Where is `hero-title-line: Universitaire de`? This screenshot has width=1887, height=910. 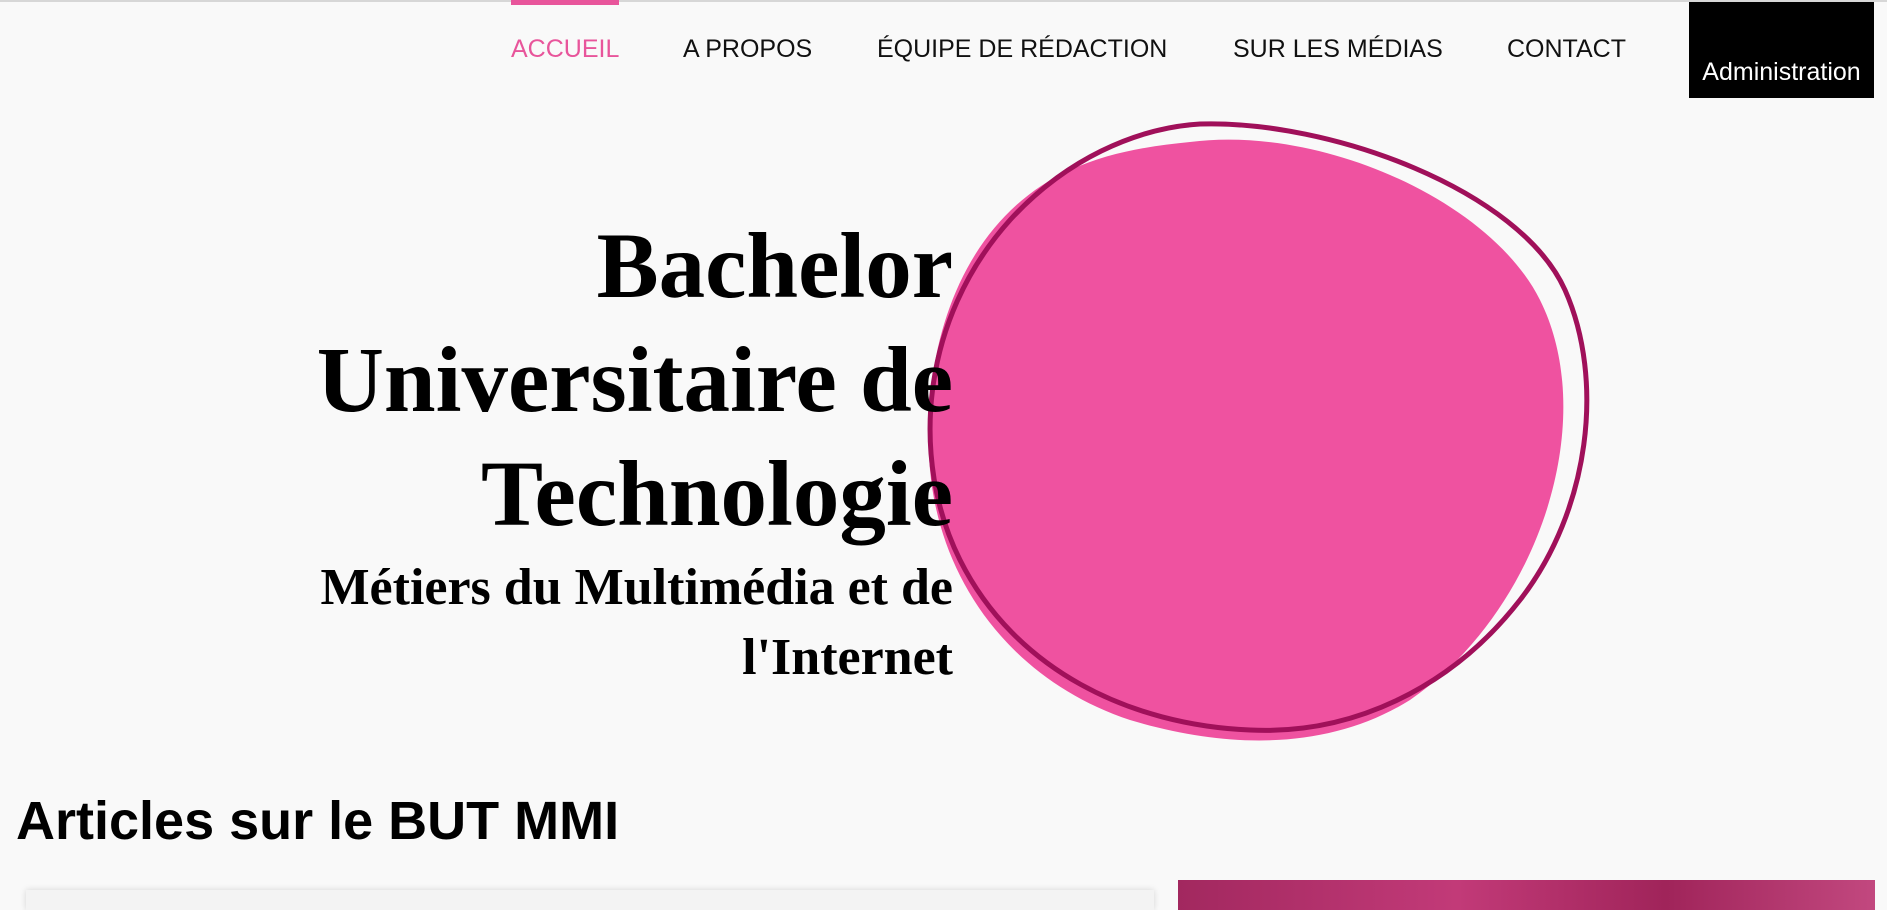 hero-title-line: Universitaire de is located at coordinates (634, 380).